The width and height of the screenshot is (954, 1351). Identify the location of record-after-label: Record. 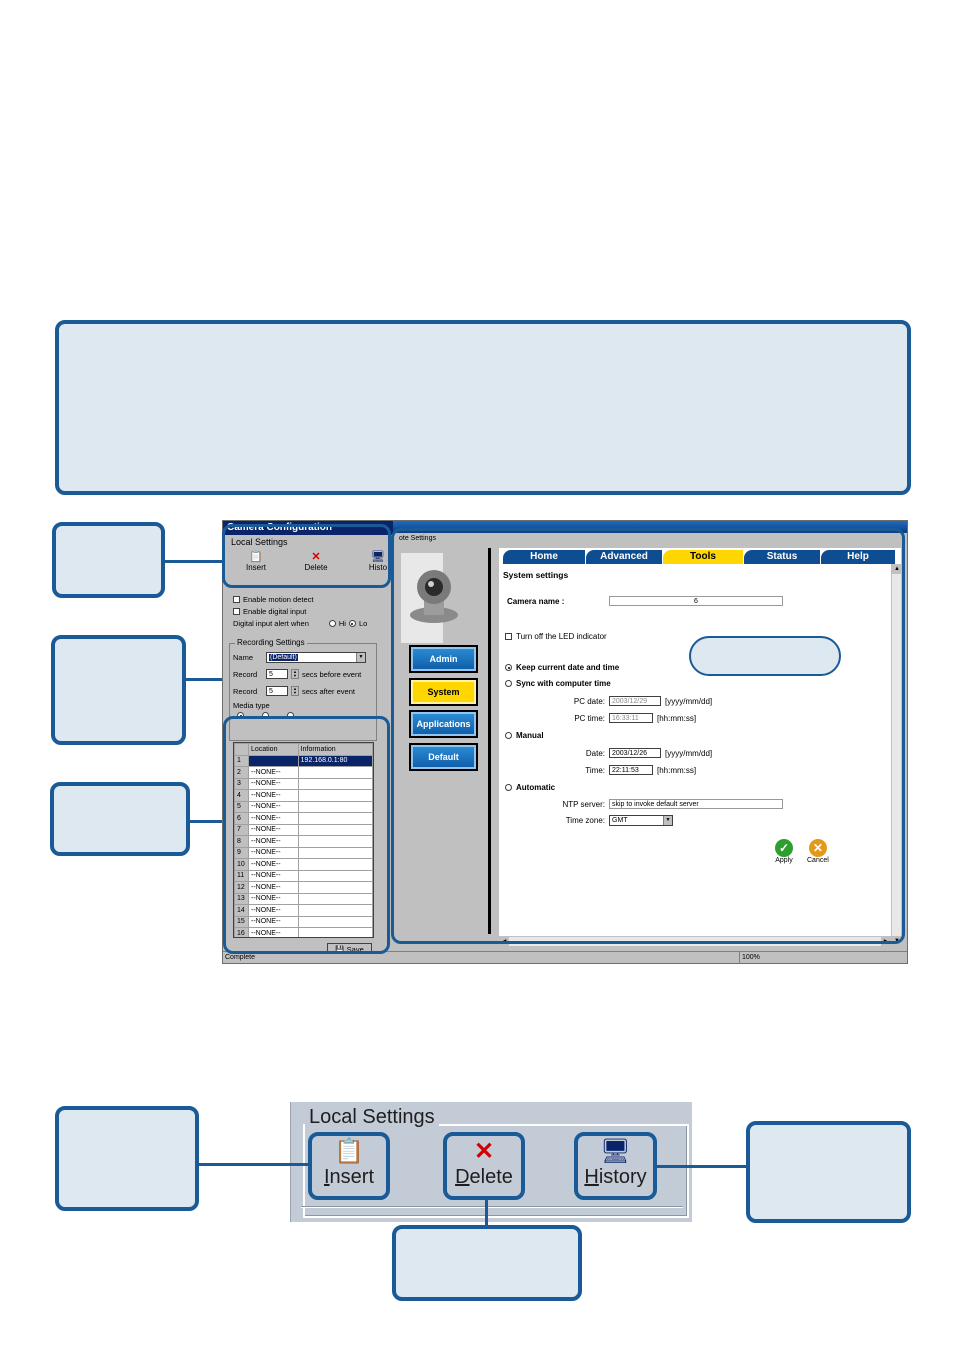
(245, 691).